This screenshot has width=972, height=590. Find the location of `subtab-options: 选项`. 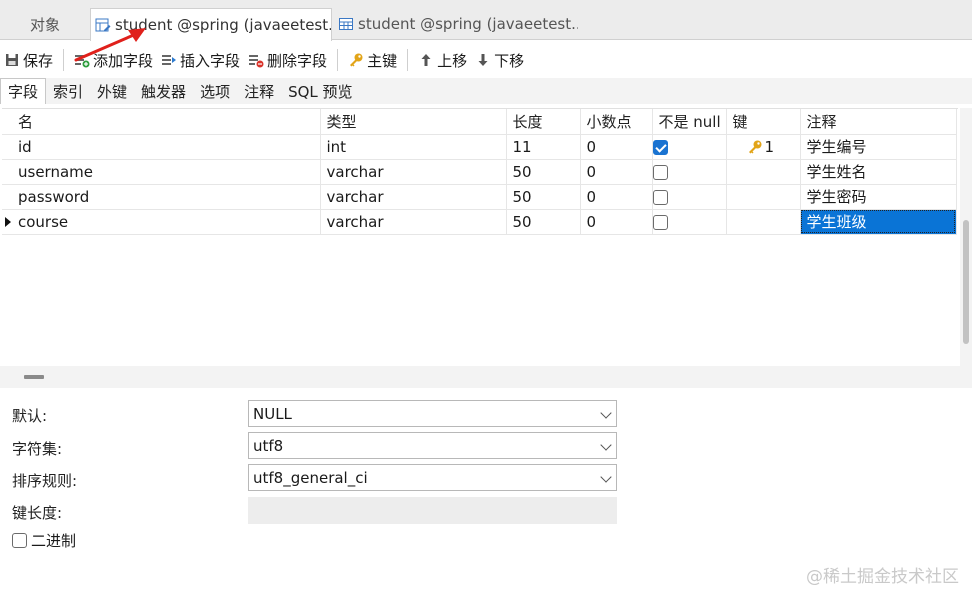

subtab-options: 选项 is located at coordinates (215, 91).